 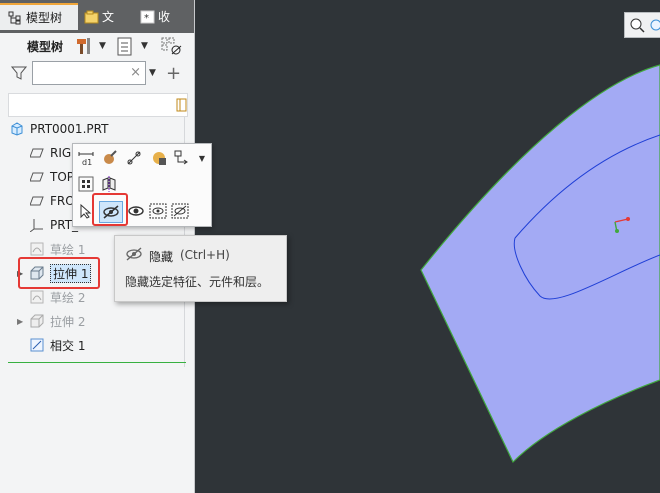 What do you see at coordinates (87, 162) in the screenshot?
I see `svg-text: d1` at bounding box center [87, 162].